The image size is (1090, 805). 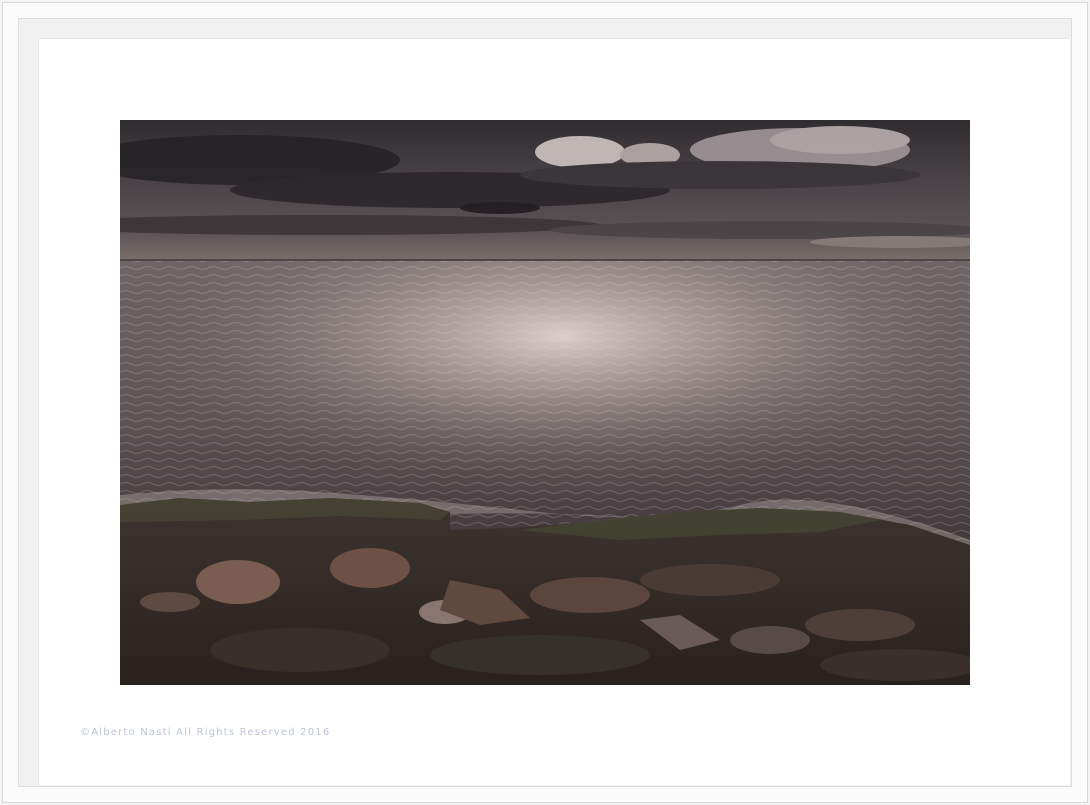 What do you see at coordinates (205, 732) in the screenshot?
I see `copyright-caption: ©Alberto Nasti All Rights Reserved 2016` at bounding box center [205, 732].